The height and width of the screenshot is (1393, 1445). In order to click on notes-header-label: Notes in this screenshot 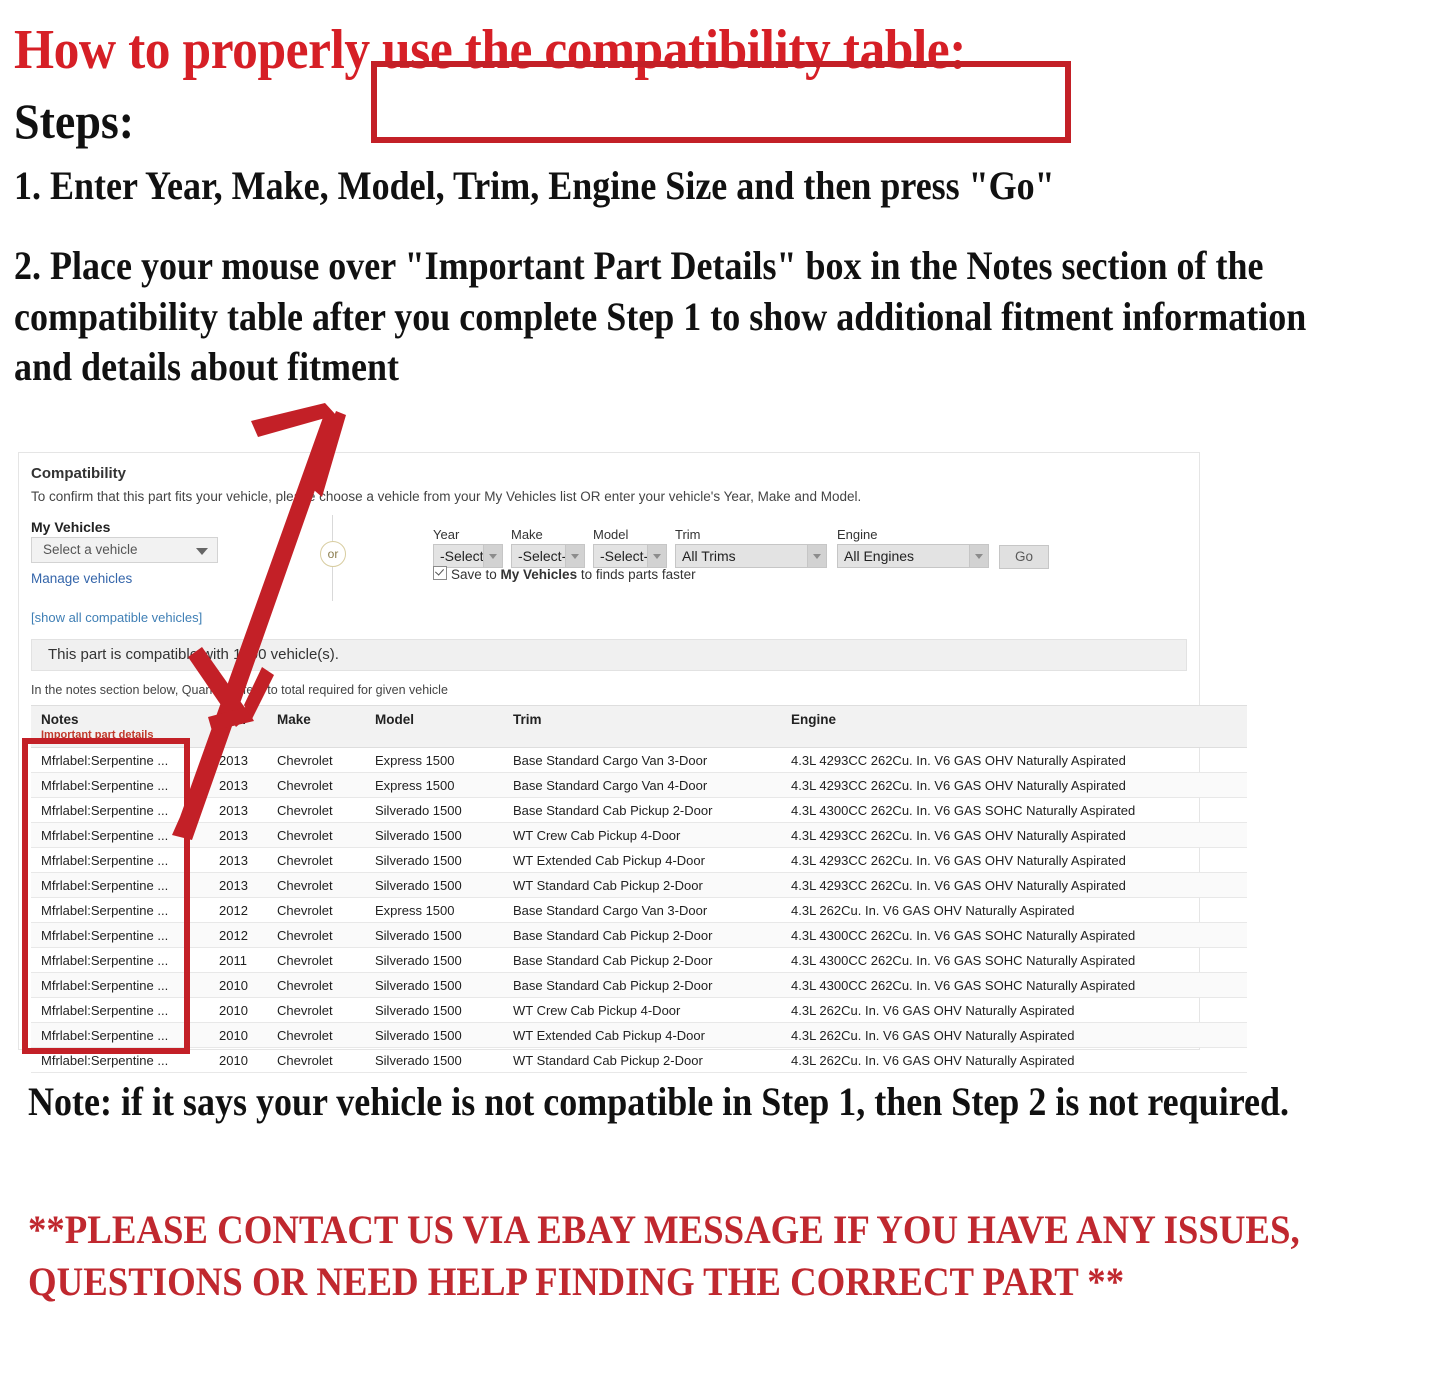, I will do `click(60, 719)`.